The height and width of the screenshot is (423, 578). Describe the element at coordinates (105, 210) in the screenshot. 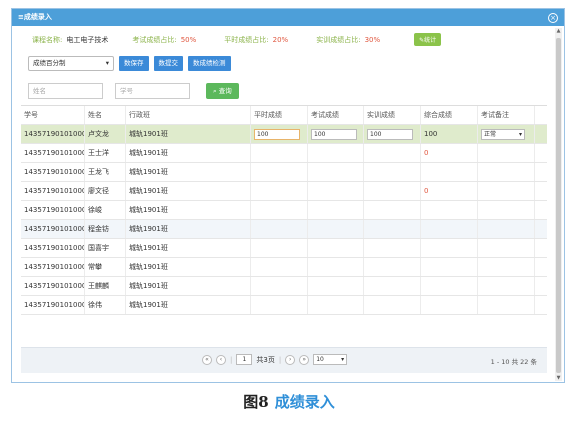

I see `name-cell: 徐峻` at that location.